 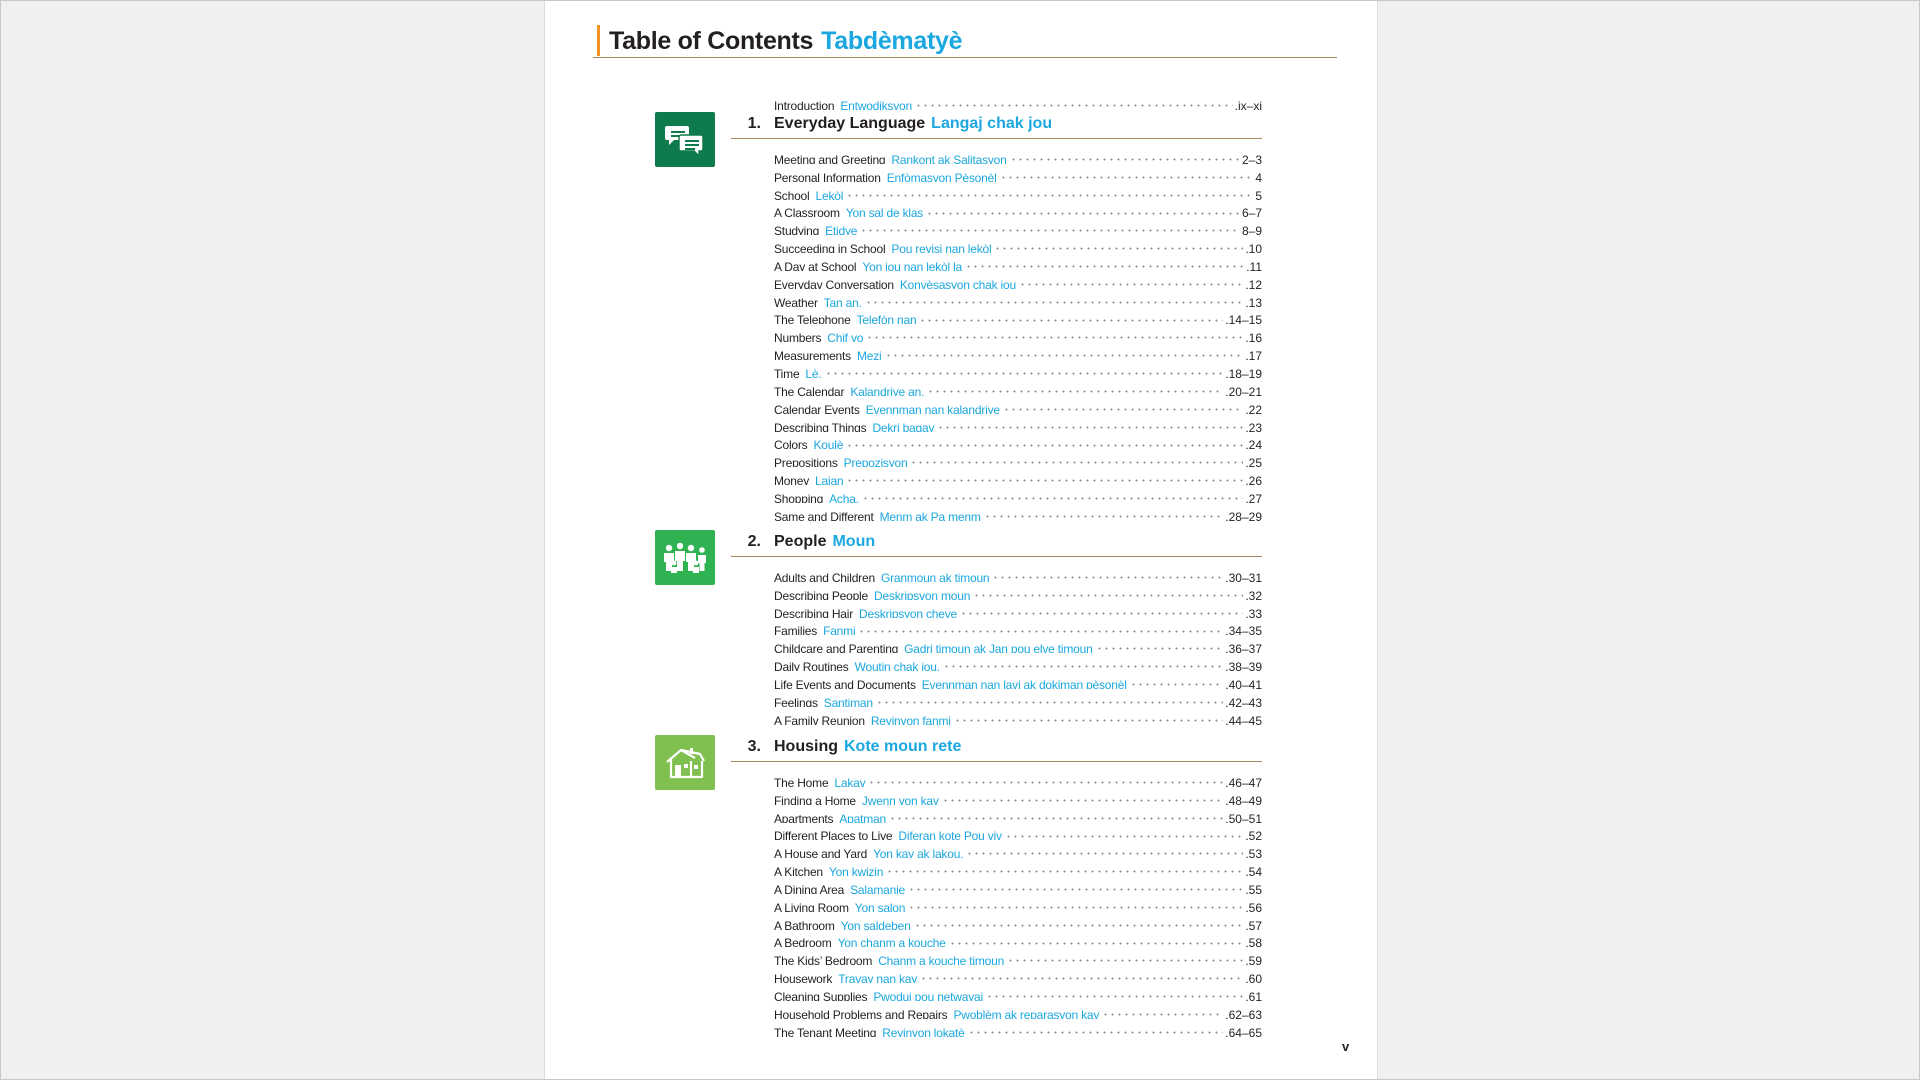 What do you see at coordinates (1243, 515) in the screenshot?
I see `toc-entry-pages: .28–29` at bounding box center [1243, 515].